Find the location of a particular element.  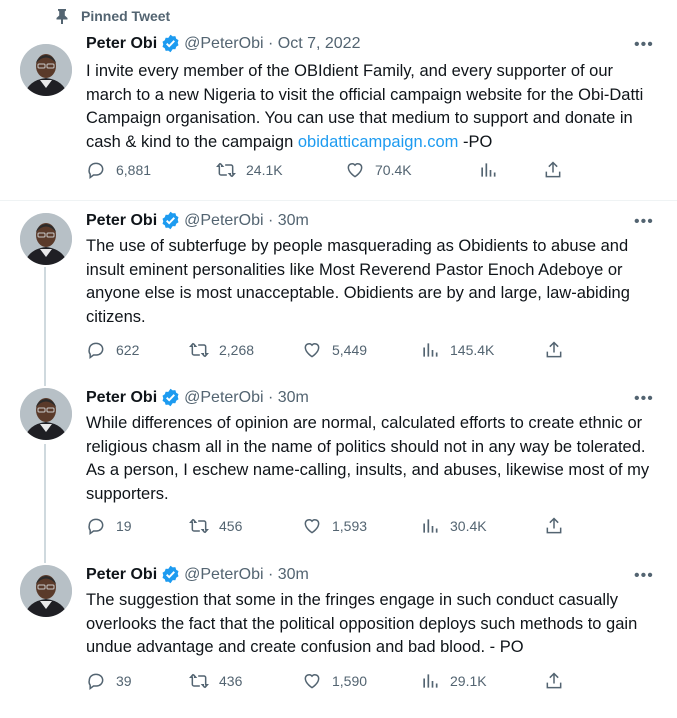

website-link: obidatticampaign.com is located at coordinates (378, 142).